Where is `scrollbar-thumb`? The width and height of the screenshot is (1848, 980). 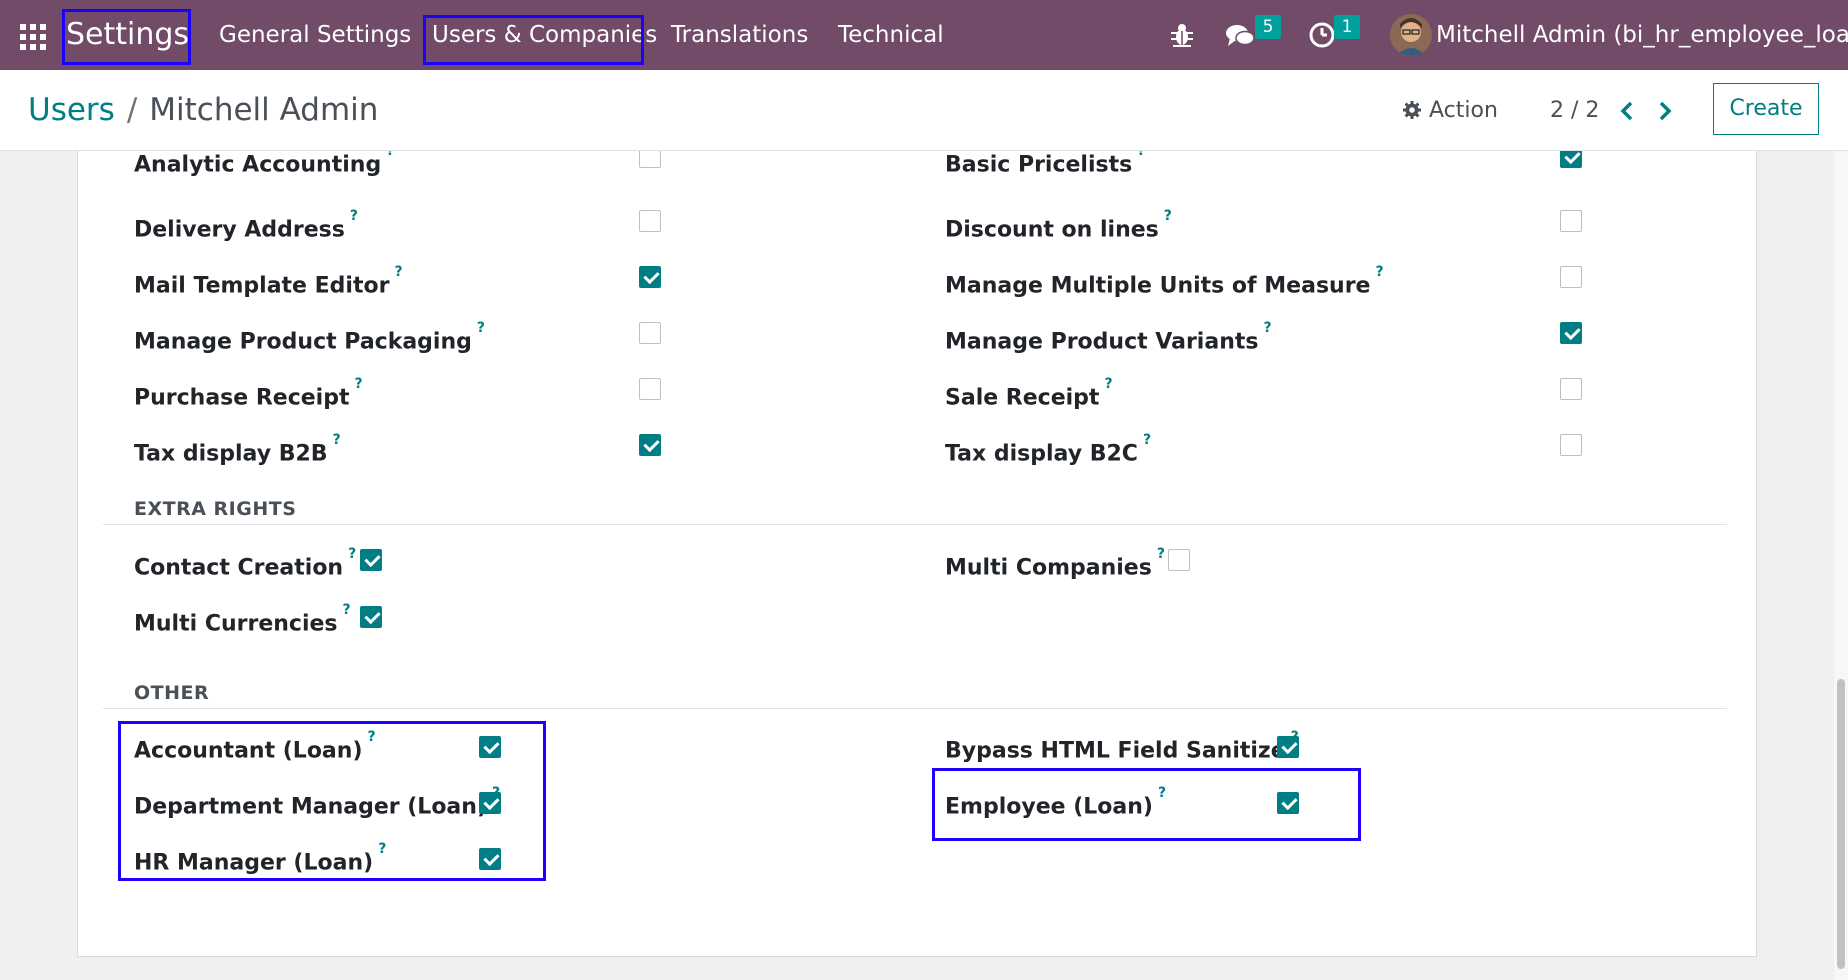
scrollbar-thumb is located at coordinates (1841, 824).